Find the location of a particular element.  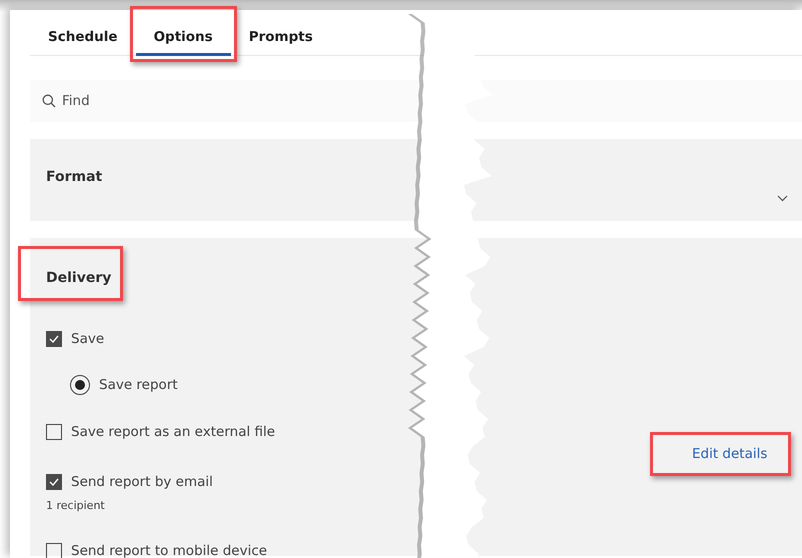

section-title: Format is located at coordinates (416, 177).